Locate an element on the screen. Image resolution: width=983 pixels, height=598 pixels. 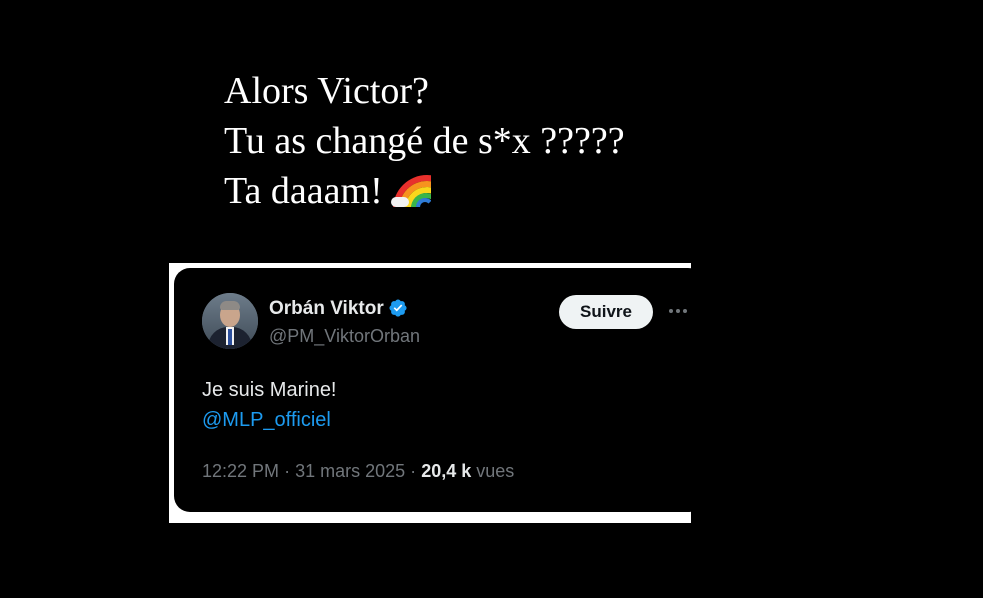
follow-button: Suivre is located at coordinates (606, 312).